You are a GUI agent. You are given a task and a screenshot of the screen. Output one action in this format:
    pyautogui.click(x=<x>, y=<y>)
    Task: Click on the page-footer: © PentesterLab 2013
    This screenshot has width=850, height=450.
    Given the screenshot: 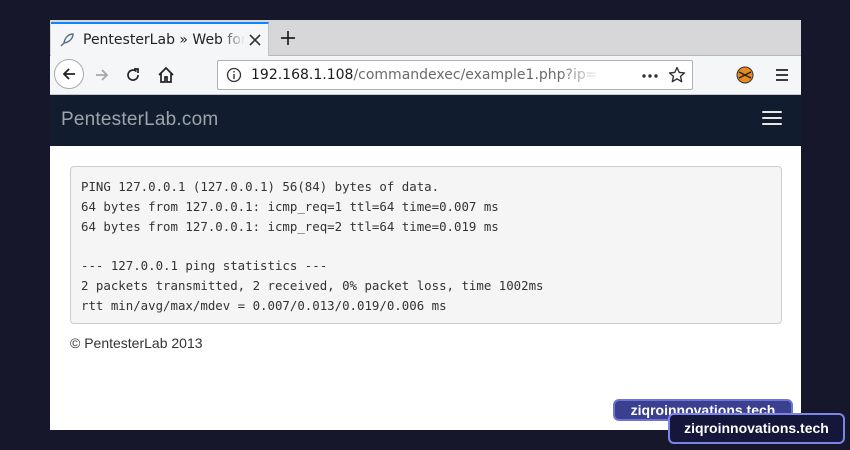 What is the action you would take?
    pyautogui.click(x=136, y=343)
    